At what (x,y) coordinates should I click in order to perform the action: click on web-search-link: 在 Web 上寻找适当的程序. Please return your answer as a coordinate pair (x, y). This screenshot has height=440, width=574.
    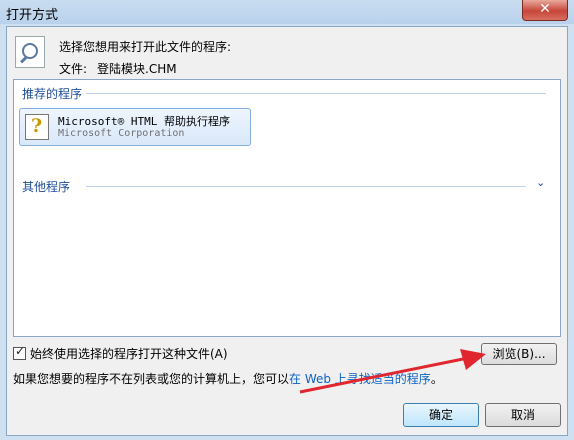
    Looking at the image, I should click on (360, 379).